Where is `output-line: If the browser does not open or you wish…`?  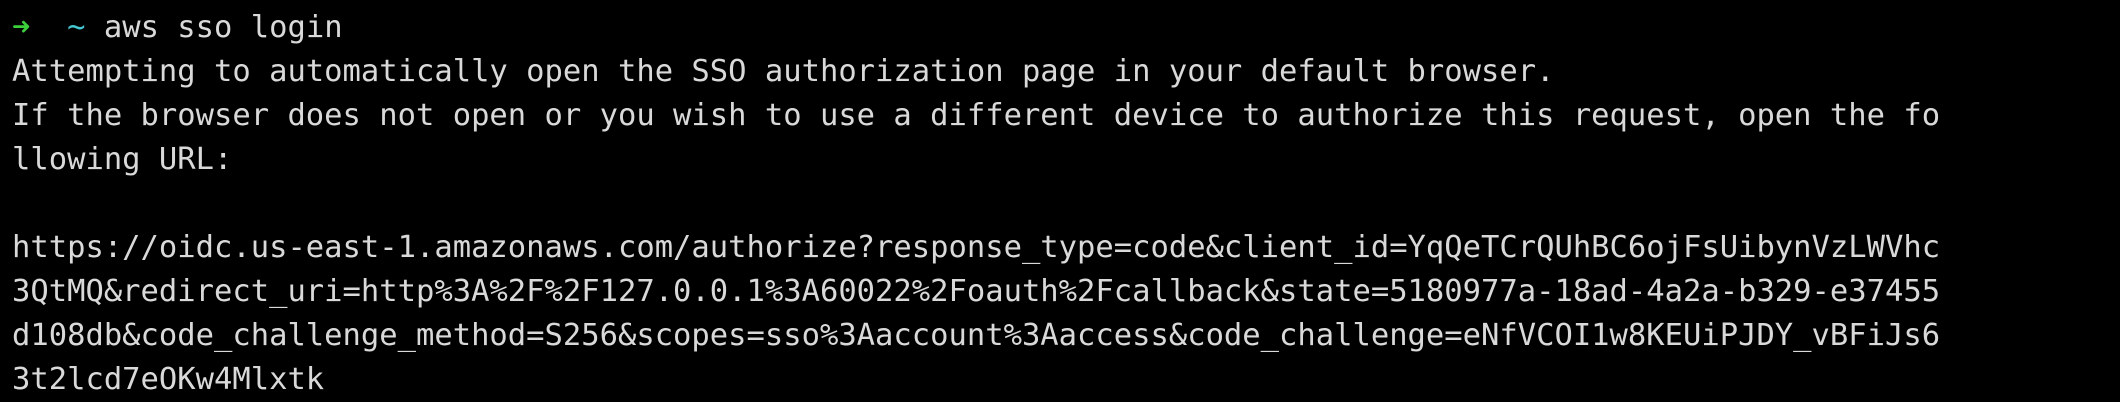
output-line: If the browser does not open or you wish… is located at coordinates (976, 115).